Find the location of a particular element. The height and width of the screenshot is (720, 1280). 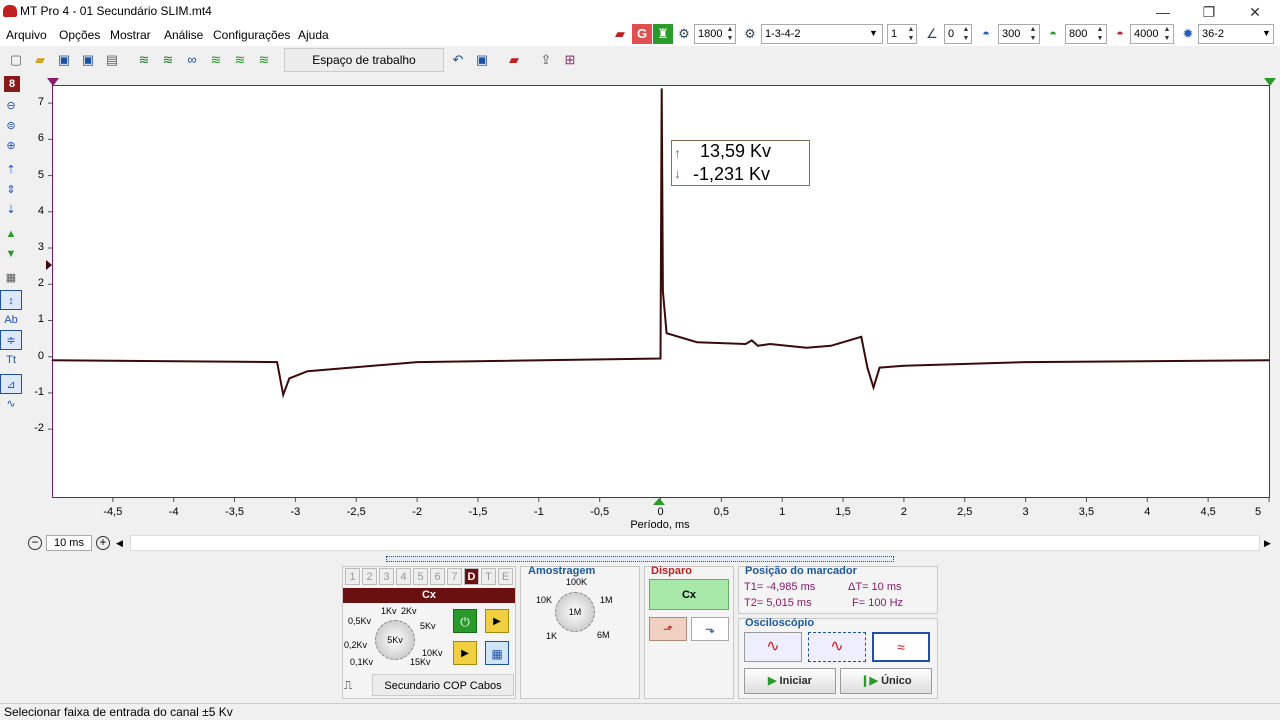

x-tick-label: -2,5 is located at coordinates (356, 512).